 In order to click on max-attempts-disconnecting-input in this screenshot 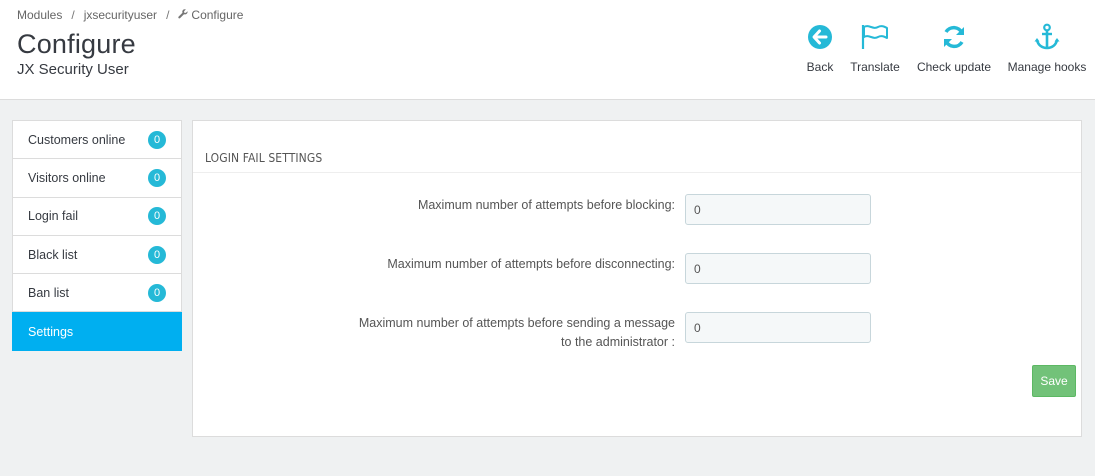, I will do `click(778, 268)`.